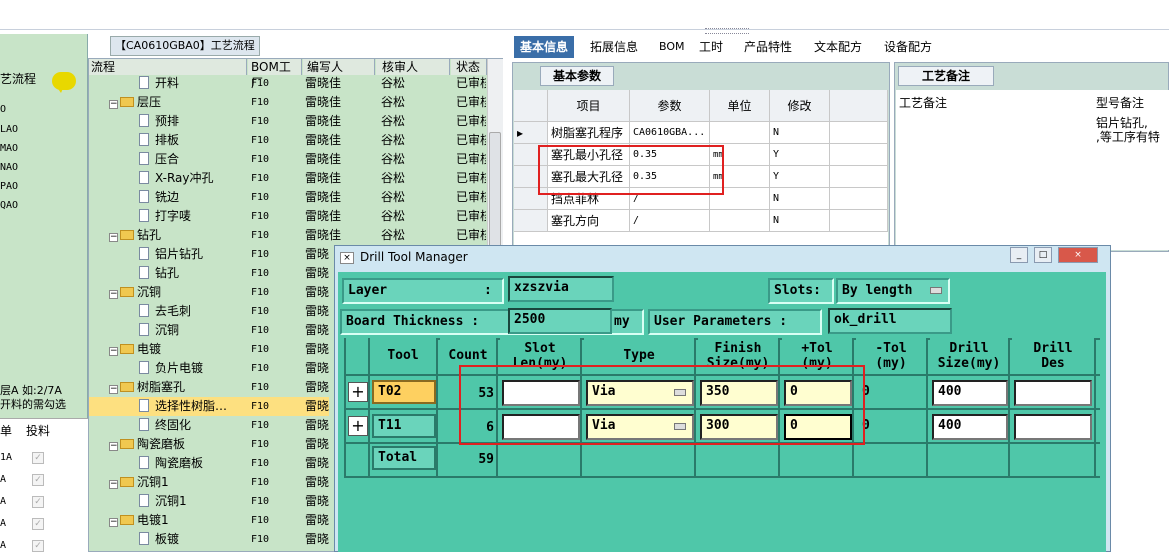 Image resolution: width=1169 pixels, height=552 pixels. What do you see at coordinates (614, 47) in the screenshot?
I see `tab-extended-info: 拓展信息` at bounding box center [614, 47].